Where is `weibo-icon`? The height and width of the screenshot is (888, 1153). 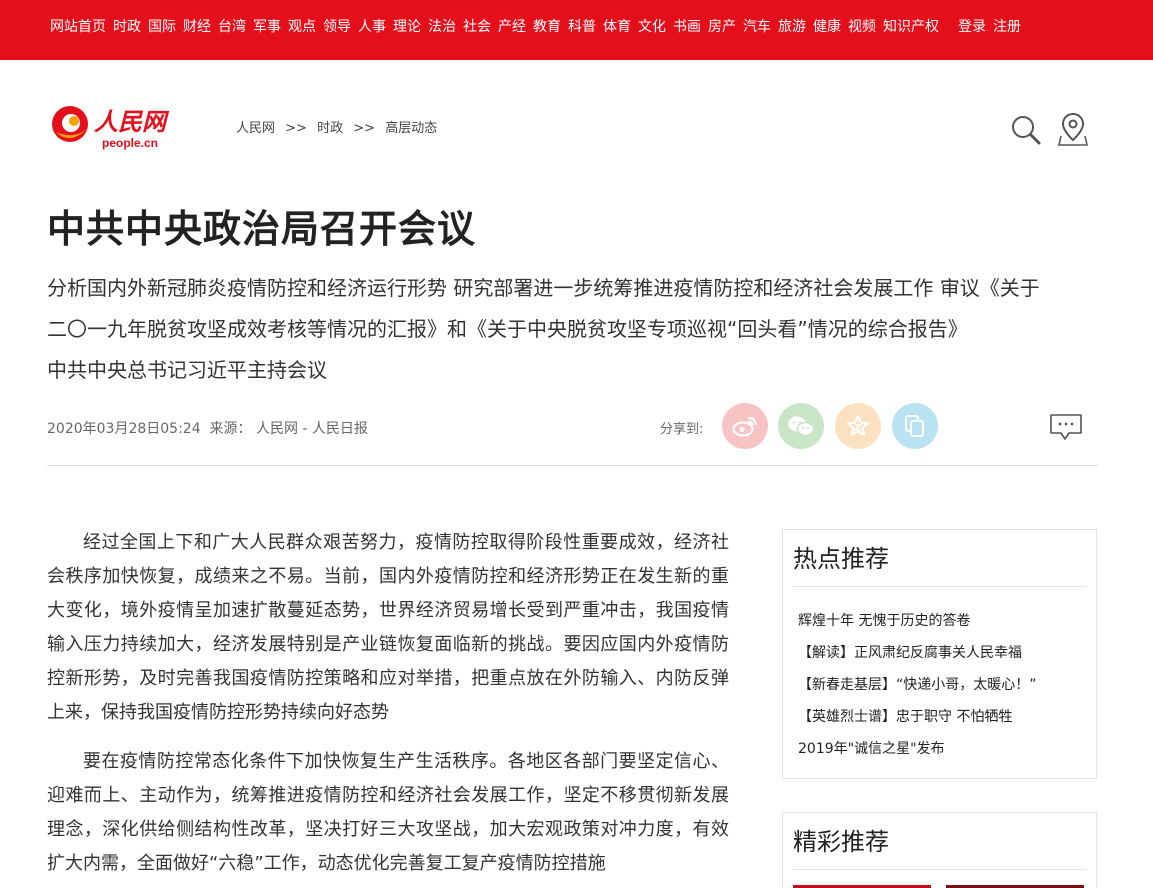
weibo-icon is located at coordinates (744, 426).